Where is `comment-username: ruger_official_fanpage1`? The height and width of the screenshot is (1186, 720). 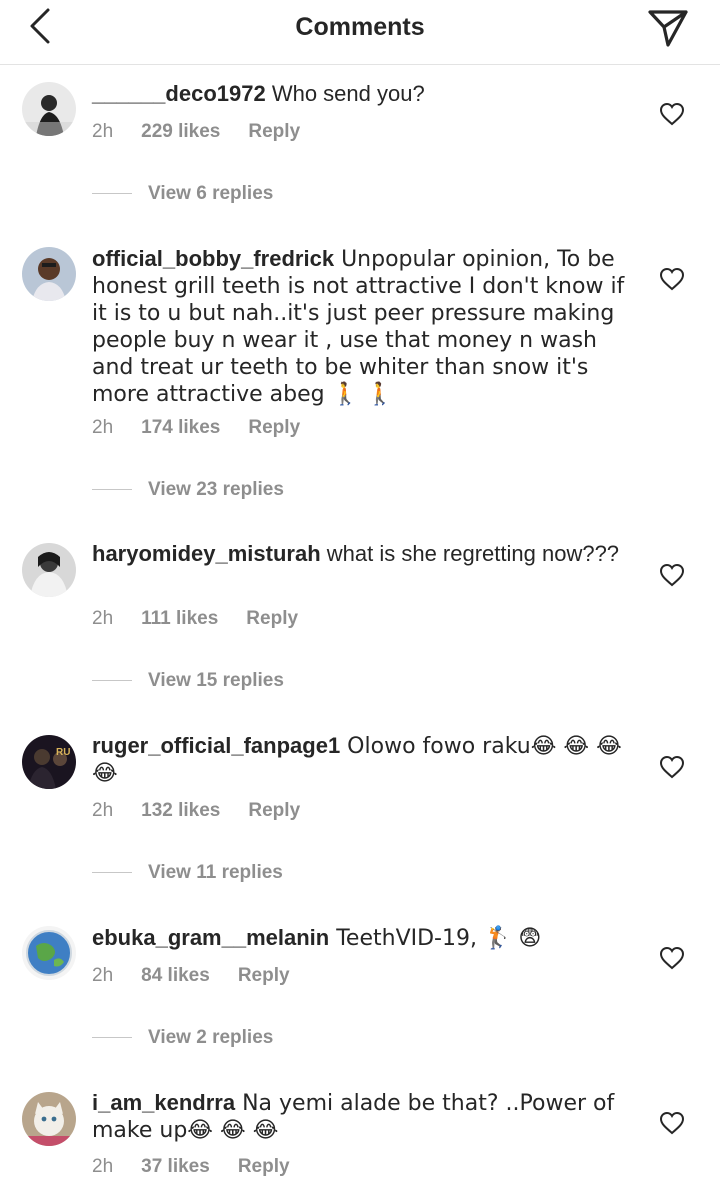
comment-username: ruger_official_fanpage1 is located at coordinates (216, 745).